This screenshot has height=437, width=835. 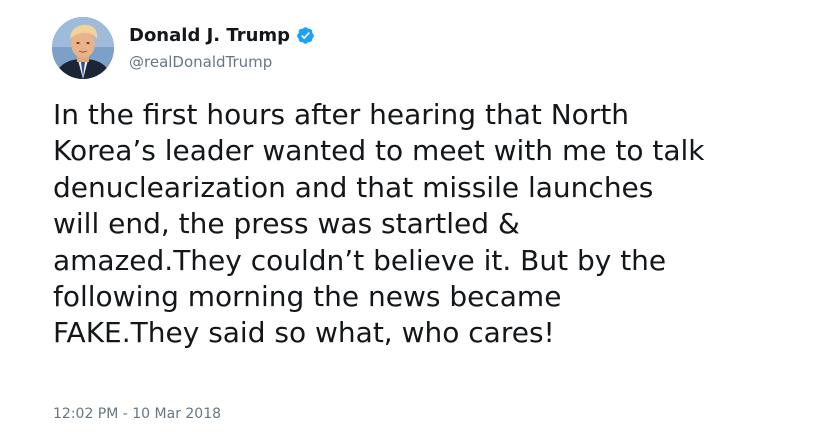 I want to click on profile-photo, so click(x=83, y=48).